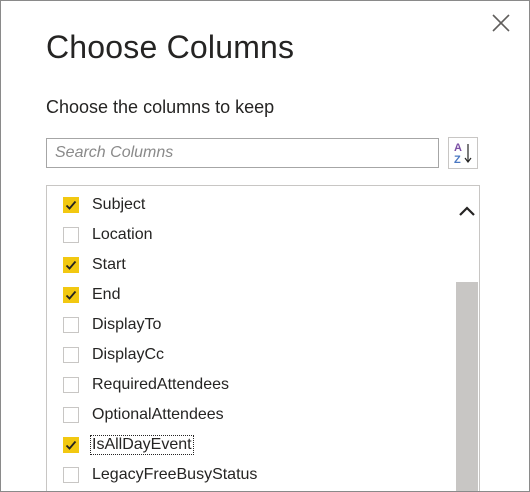 Image resolution: width=530 pixels, height=492 pixels. Describe the element at coordinates (160, 107) in the screenshot. I see `dialog-subtitle: Choose the columns to keep` at that location.